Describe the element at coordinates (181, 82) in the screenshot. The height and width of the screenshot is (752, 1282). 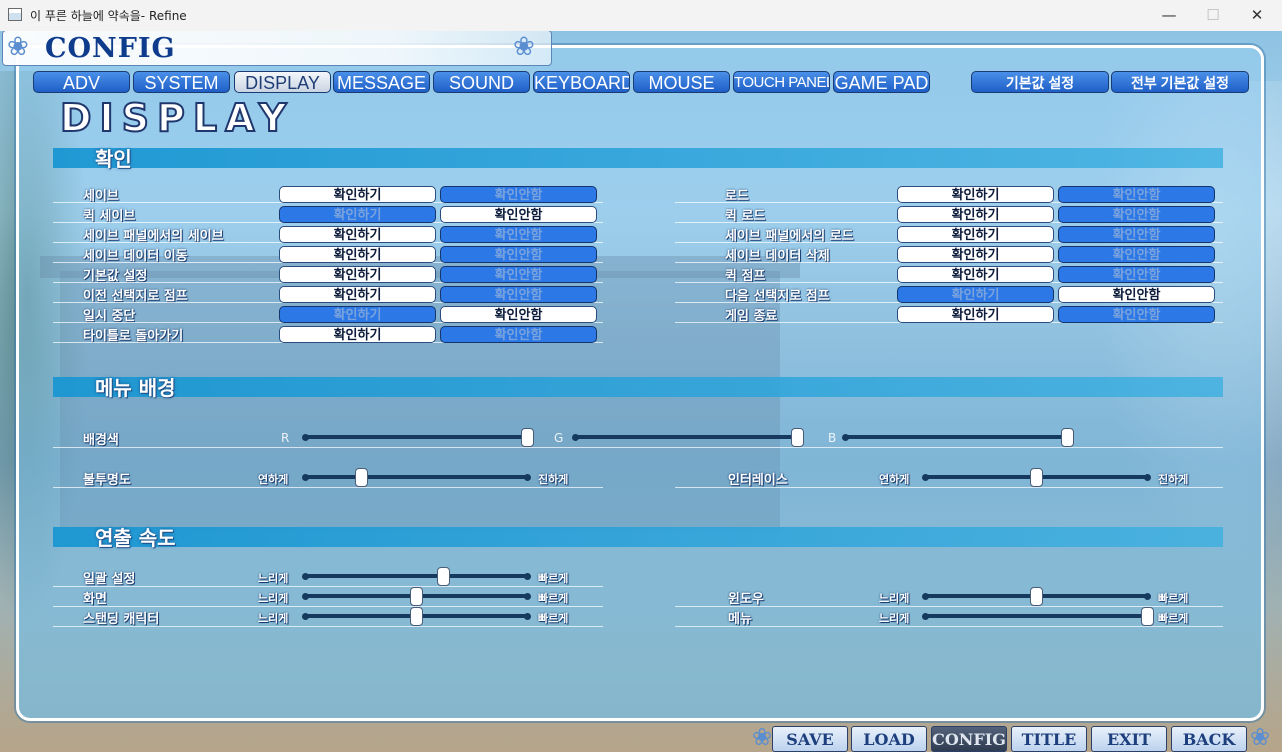
I see `tab-system: SYSTEM` at that location.